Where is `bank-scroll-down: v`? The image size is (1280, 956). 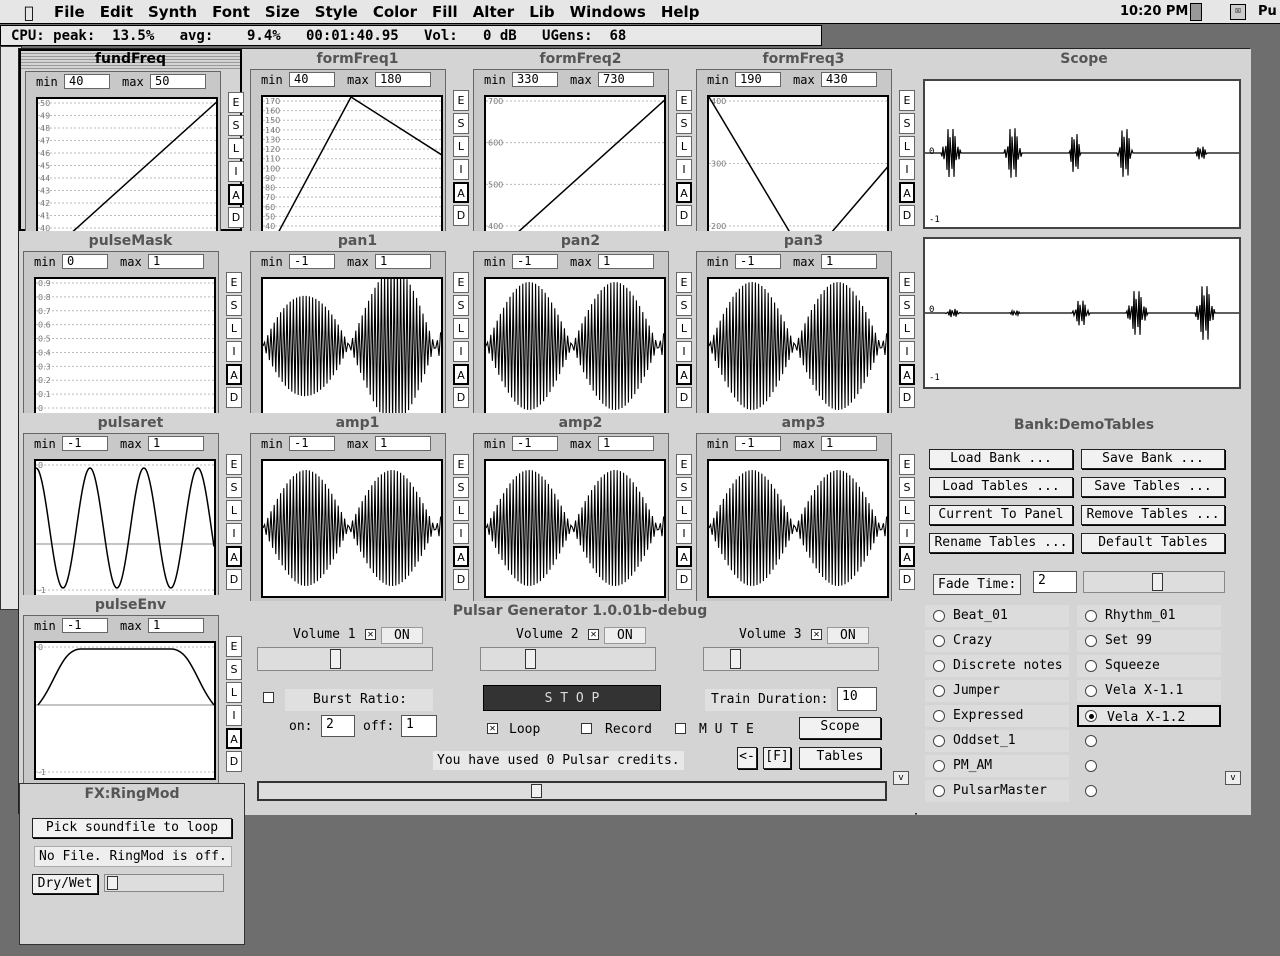 bank-scroll-down: v is located at coordinates (1233, 778).